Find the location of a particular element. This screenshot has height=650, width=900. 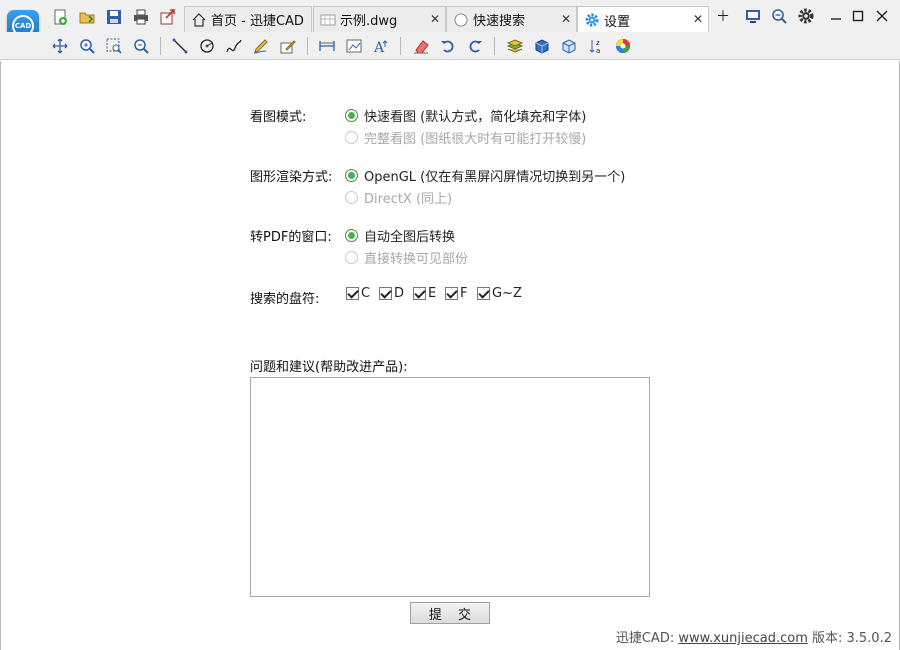

3d-box-icon is located at coordinates (542, 46).